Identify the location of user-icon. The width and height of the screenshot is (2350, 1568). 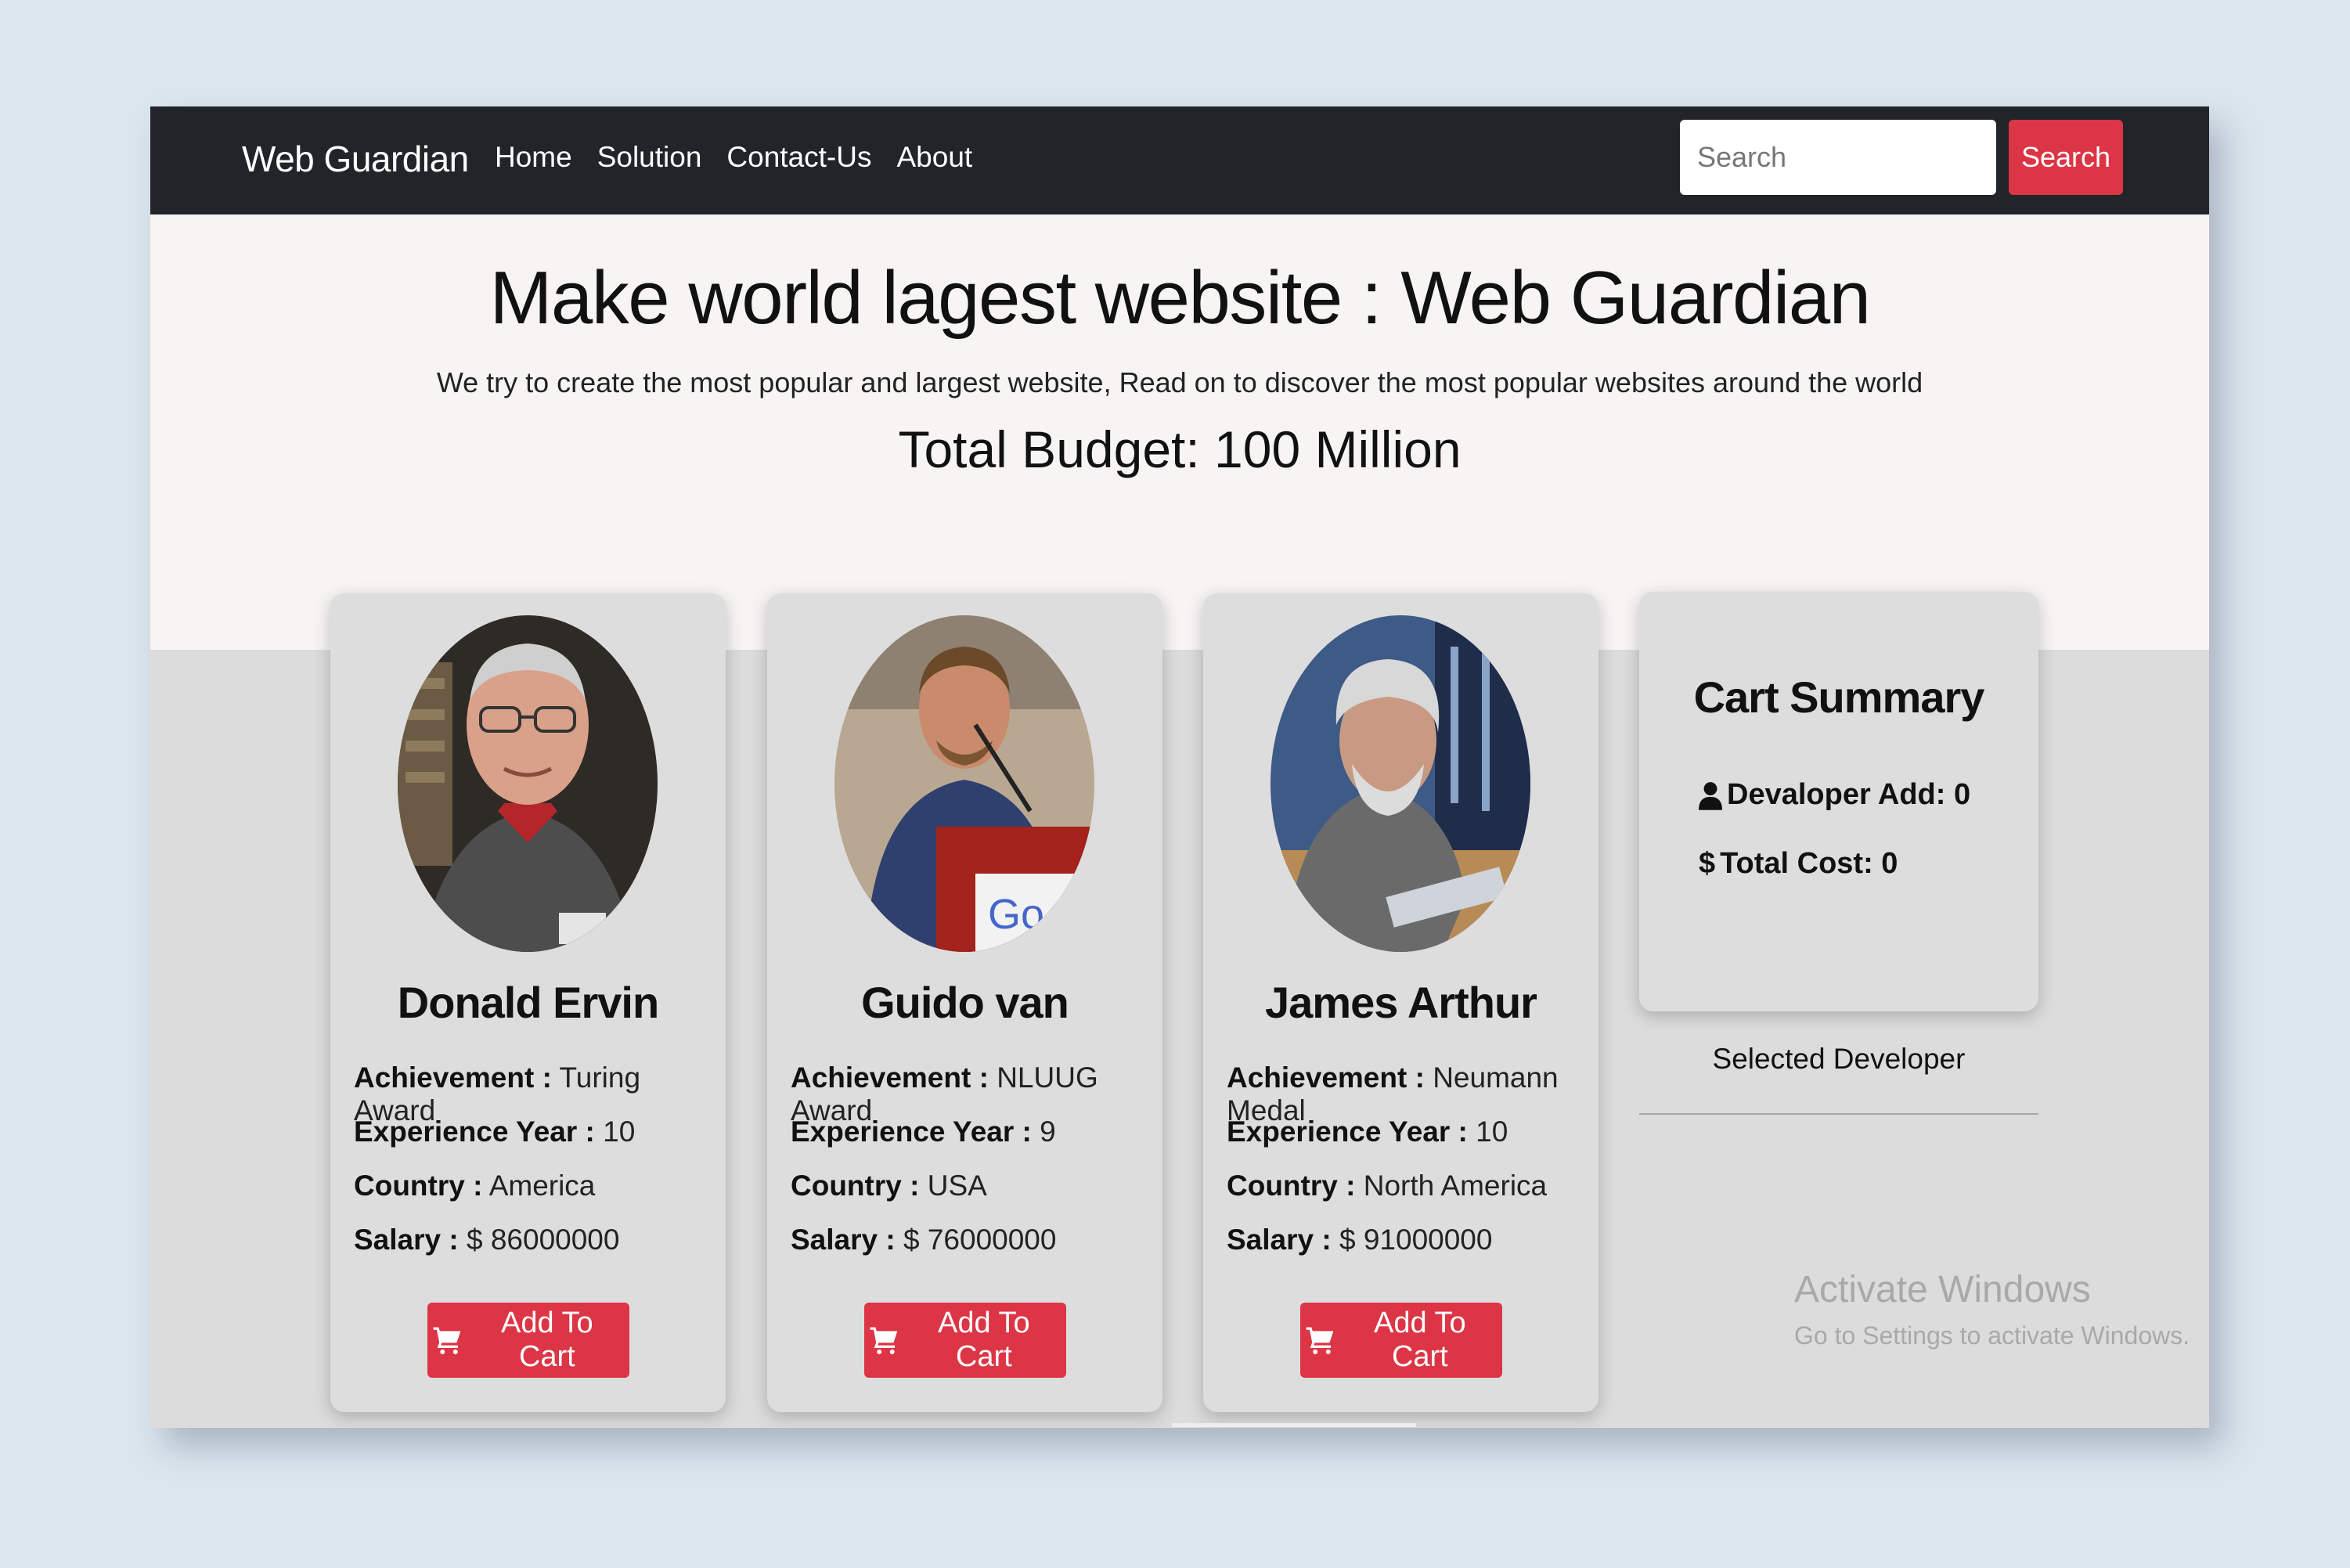
(1710, 795).